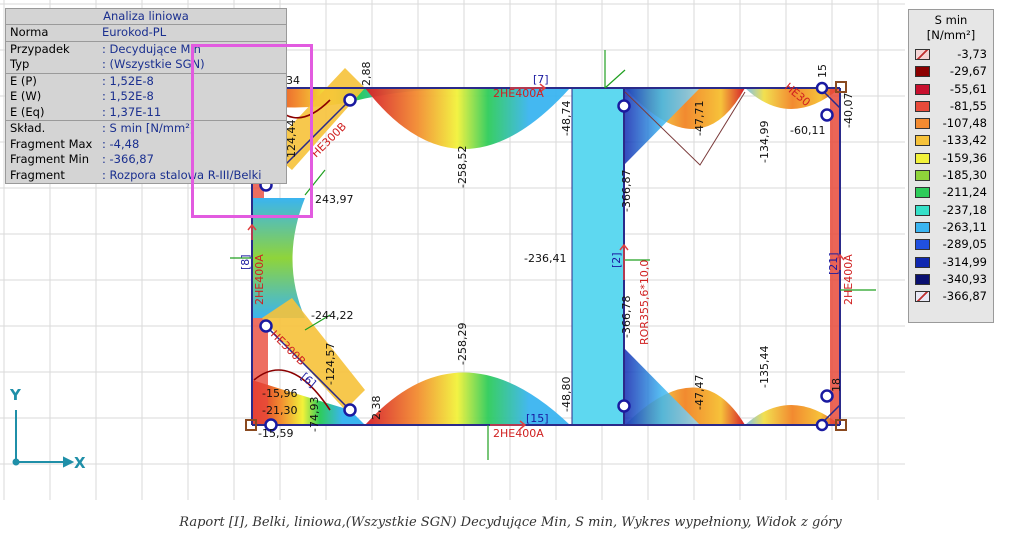 This screenshot has height=557, width=1021. I want to click on legend-entry: -81,55, so click(951, 106).